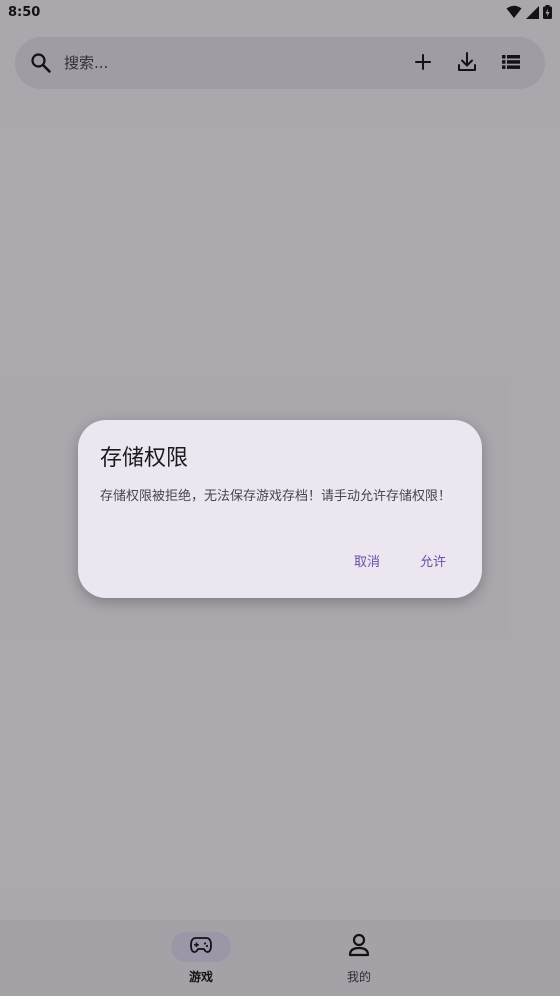 Image resolution: width=560 pixels, height=996 pixels. What do you see at coordinates (276, 496) in the screenshot?
I see `dialog-message: 存储权限被拒绝，无法保存游戏存档！请手动允许存储权限！` at bounding box center [276, 496].